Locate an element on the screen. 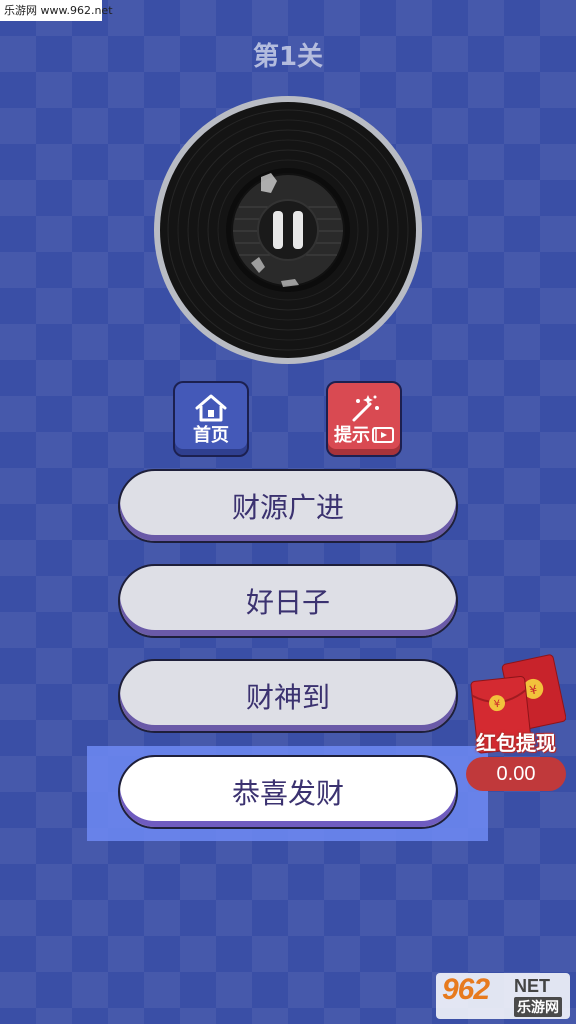 The width and height of the screenshot is (576, 1024). home-button: 首页 is located at coordinates (211, 419).